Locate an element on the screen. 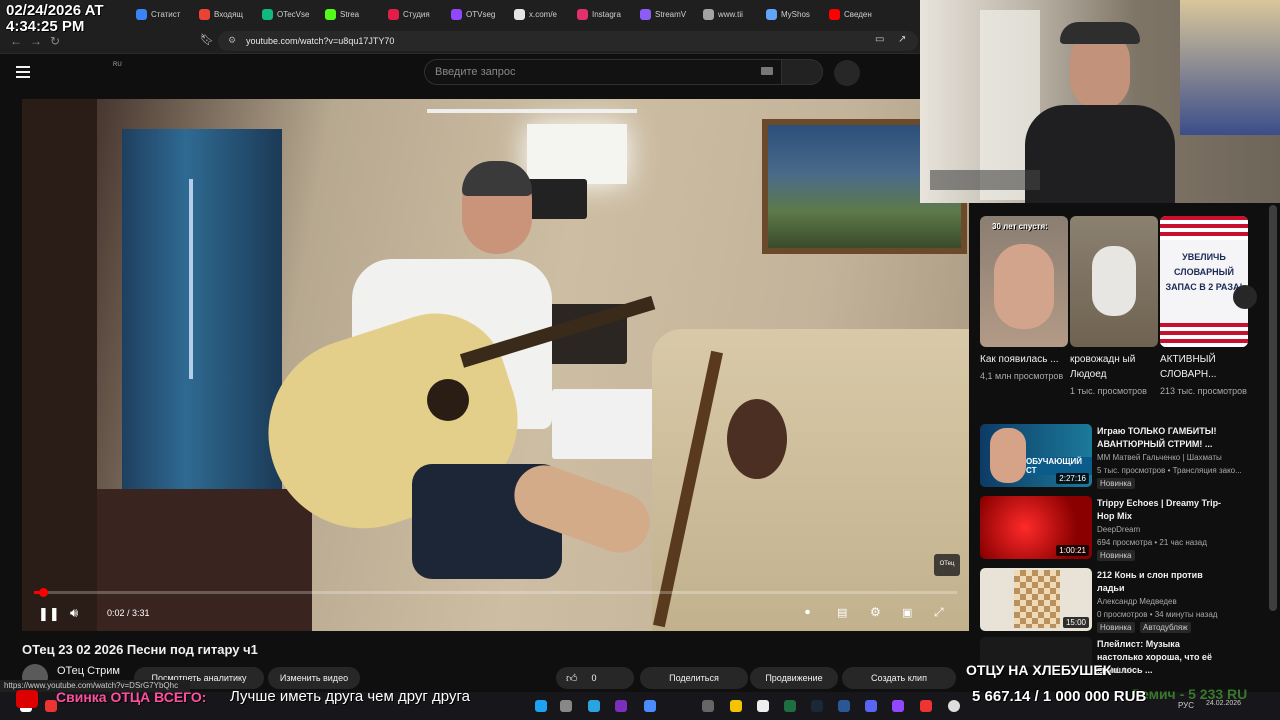 The width and height of the screenshot is (1280, 720). site-settings-icon: ⚙︎ is located at coordinates (232, 40).